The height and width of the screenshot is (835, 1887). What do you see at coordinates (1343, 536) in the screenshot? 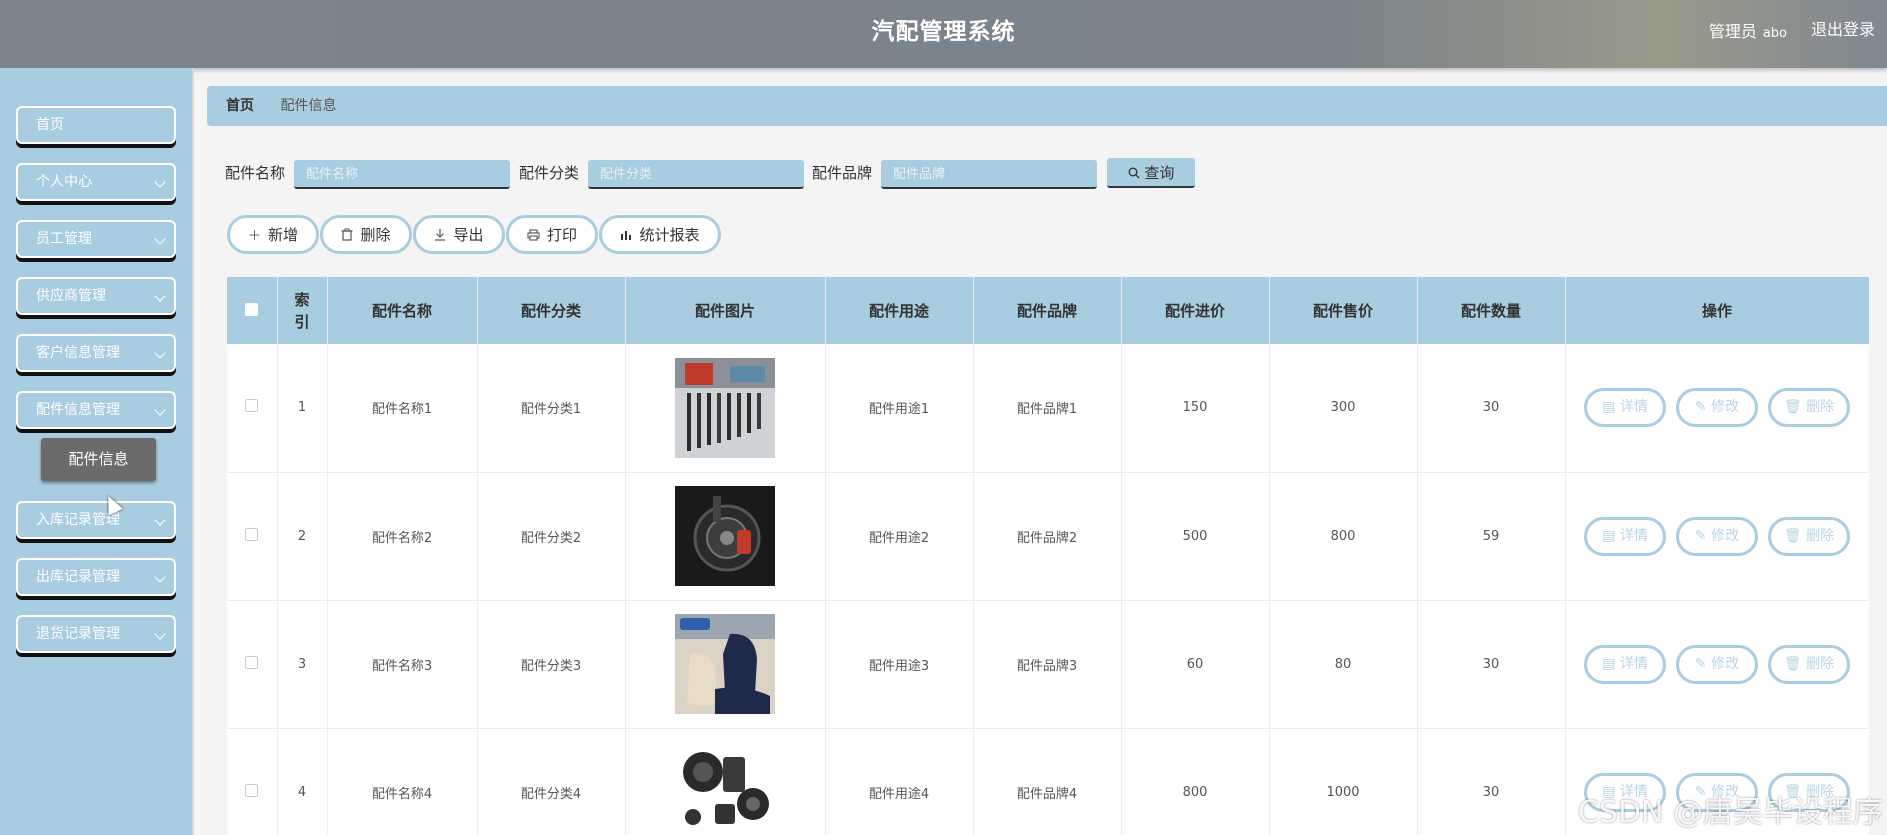
I see `cell-price: 800` at bounding box center [1343, 536].